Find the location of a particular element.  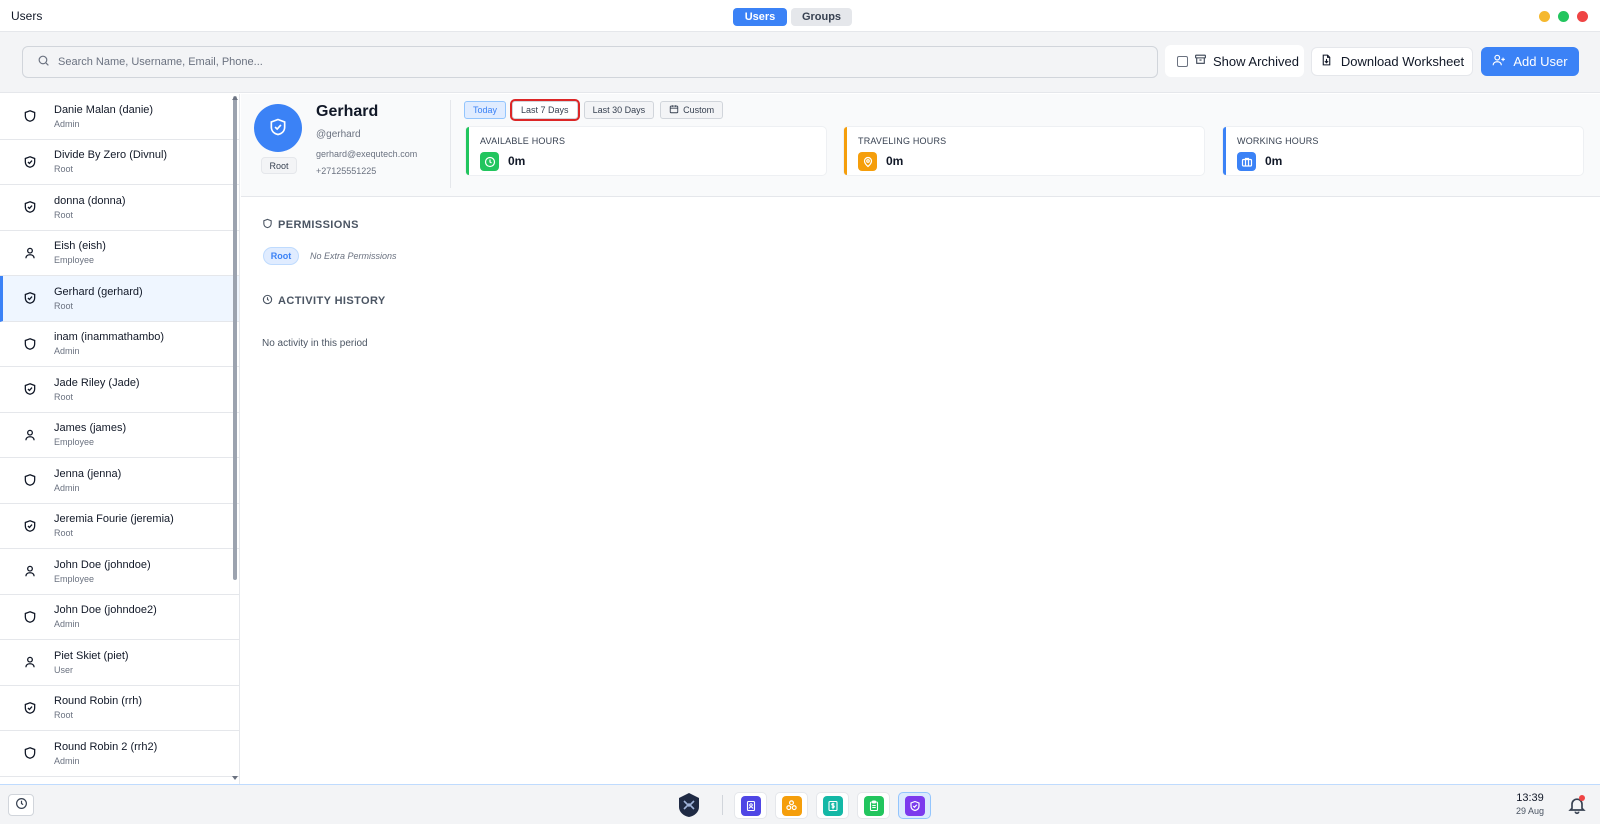

user-name: donna (donna) is located at coordinates (90, 200).